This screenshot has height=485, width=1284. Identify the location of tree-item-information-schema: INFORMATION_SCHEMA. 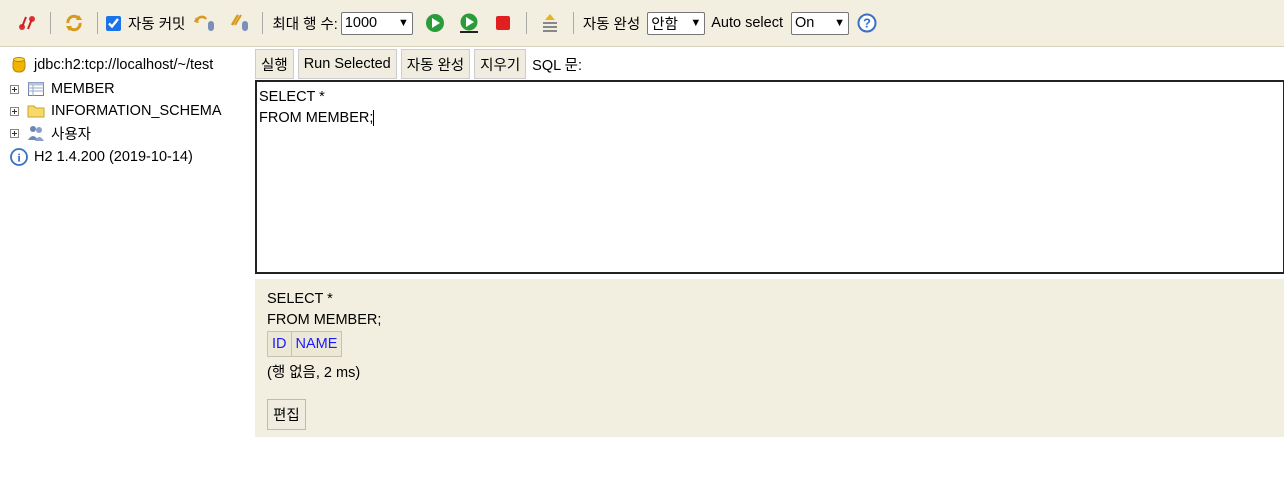
(116, 111).